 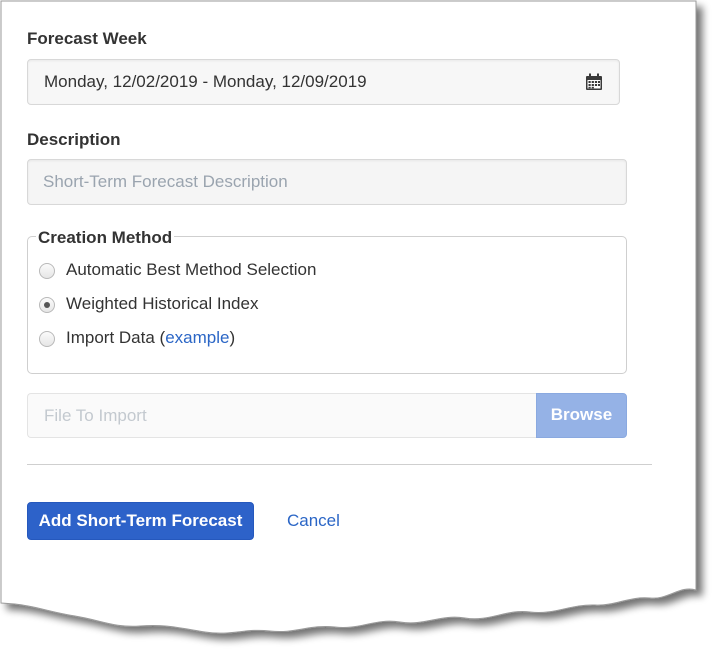 I want to click on divider, so click(x=339, y=464).